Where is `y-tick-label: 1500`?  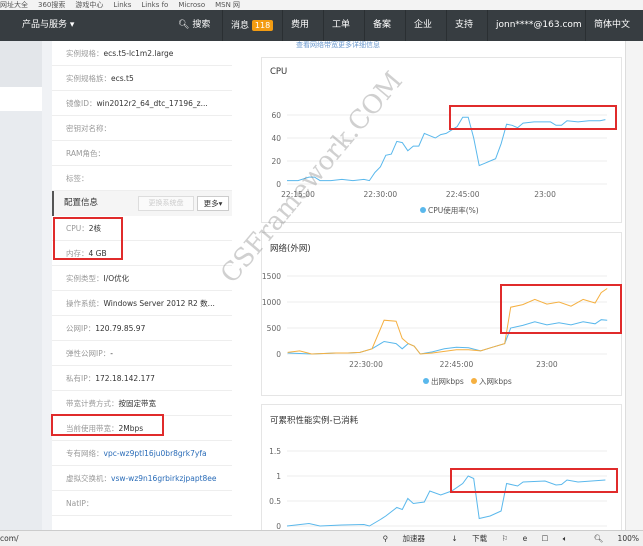
y-tick-label: 1500 is located at coordinates (271, 276).